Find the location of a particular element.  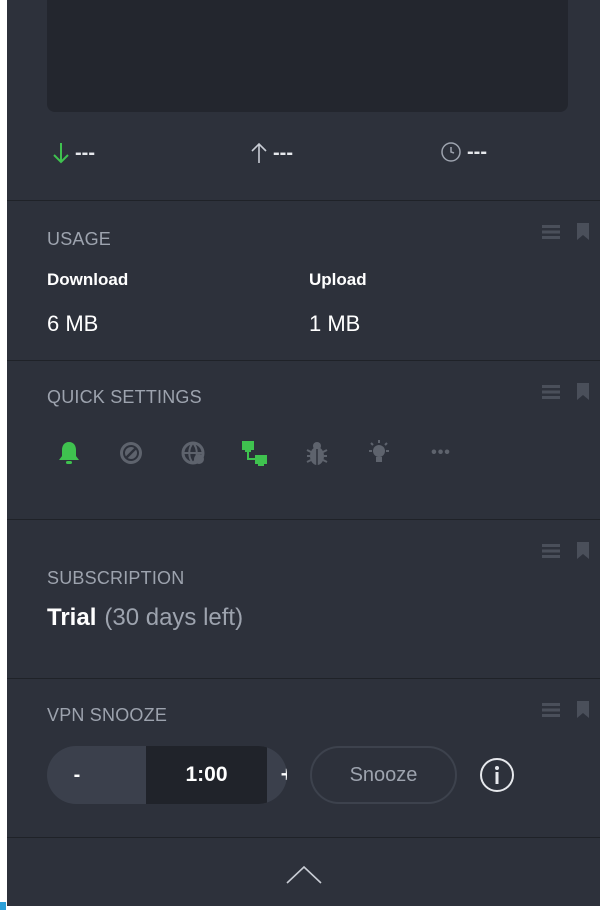

download-label: Download is located at coordinates (88, 279).